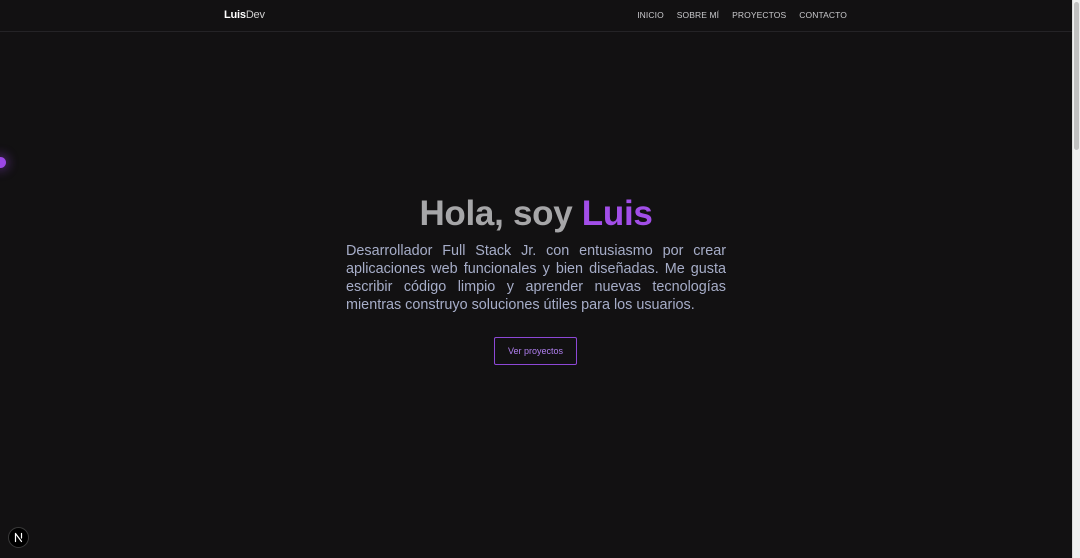 The width and height of the screenshot is (1080, 558). I want to click on nav-link-proyectos: PROYECTOS, so click(759, 15).